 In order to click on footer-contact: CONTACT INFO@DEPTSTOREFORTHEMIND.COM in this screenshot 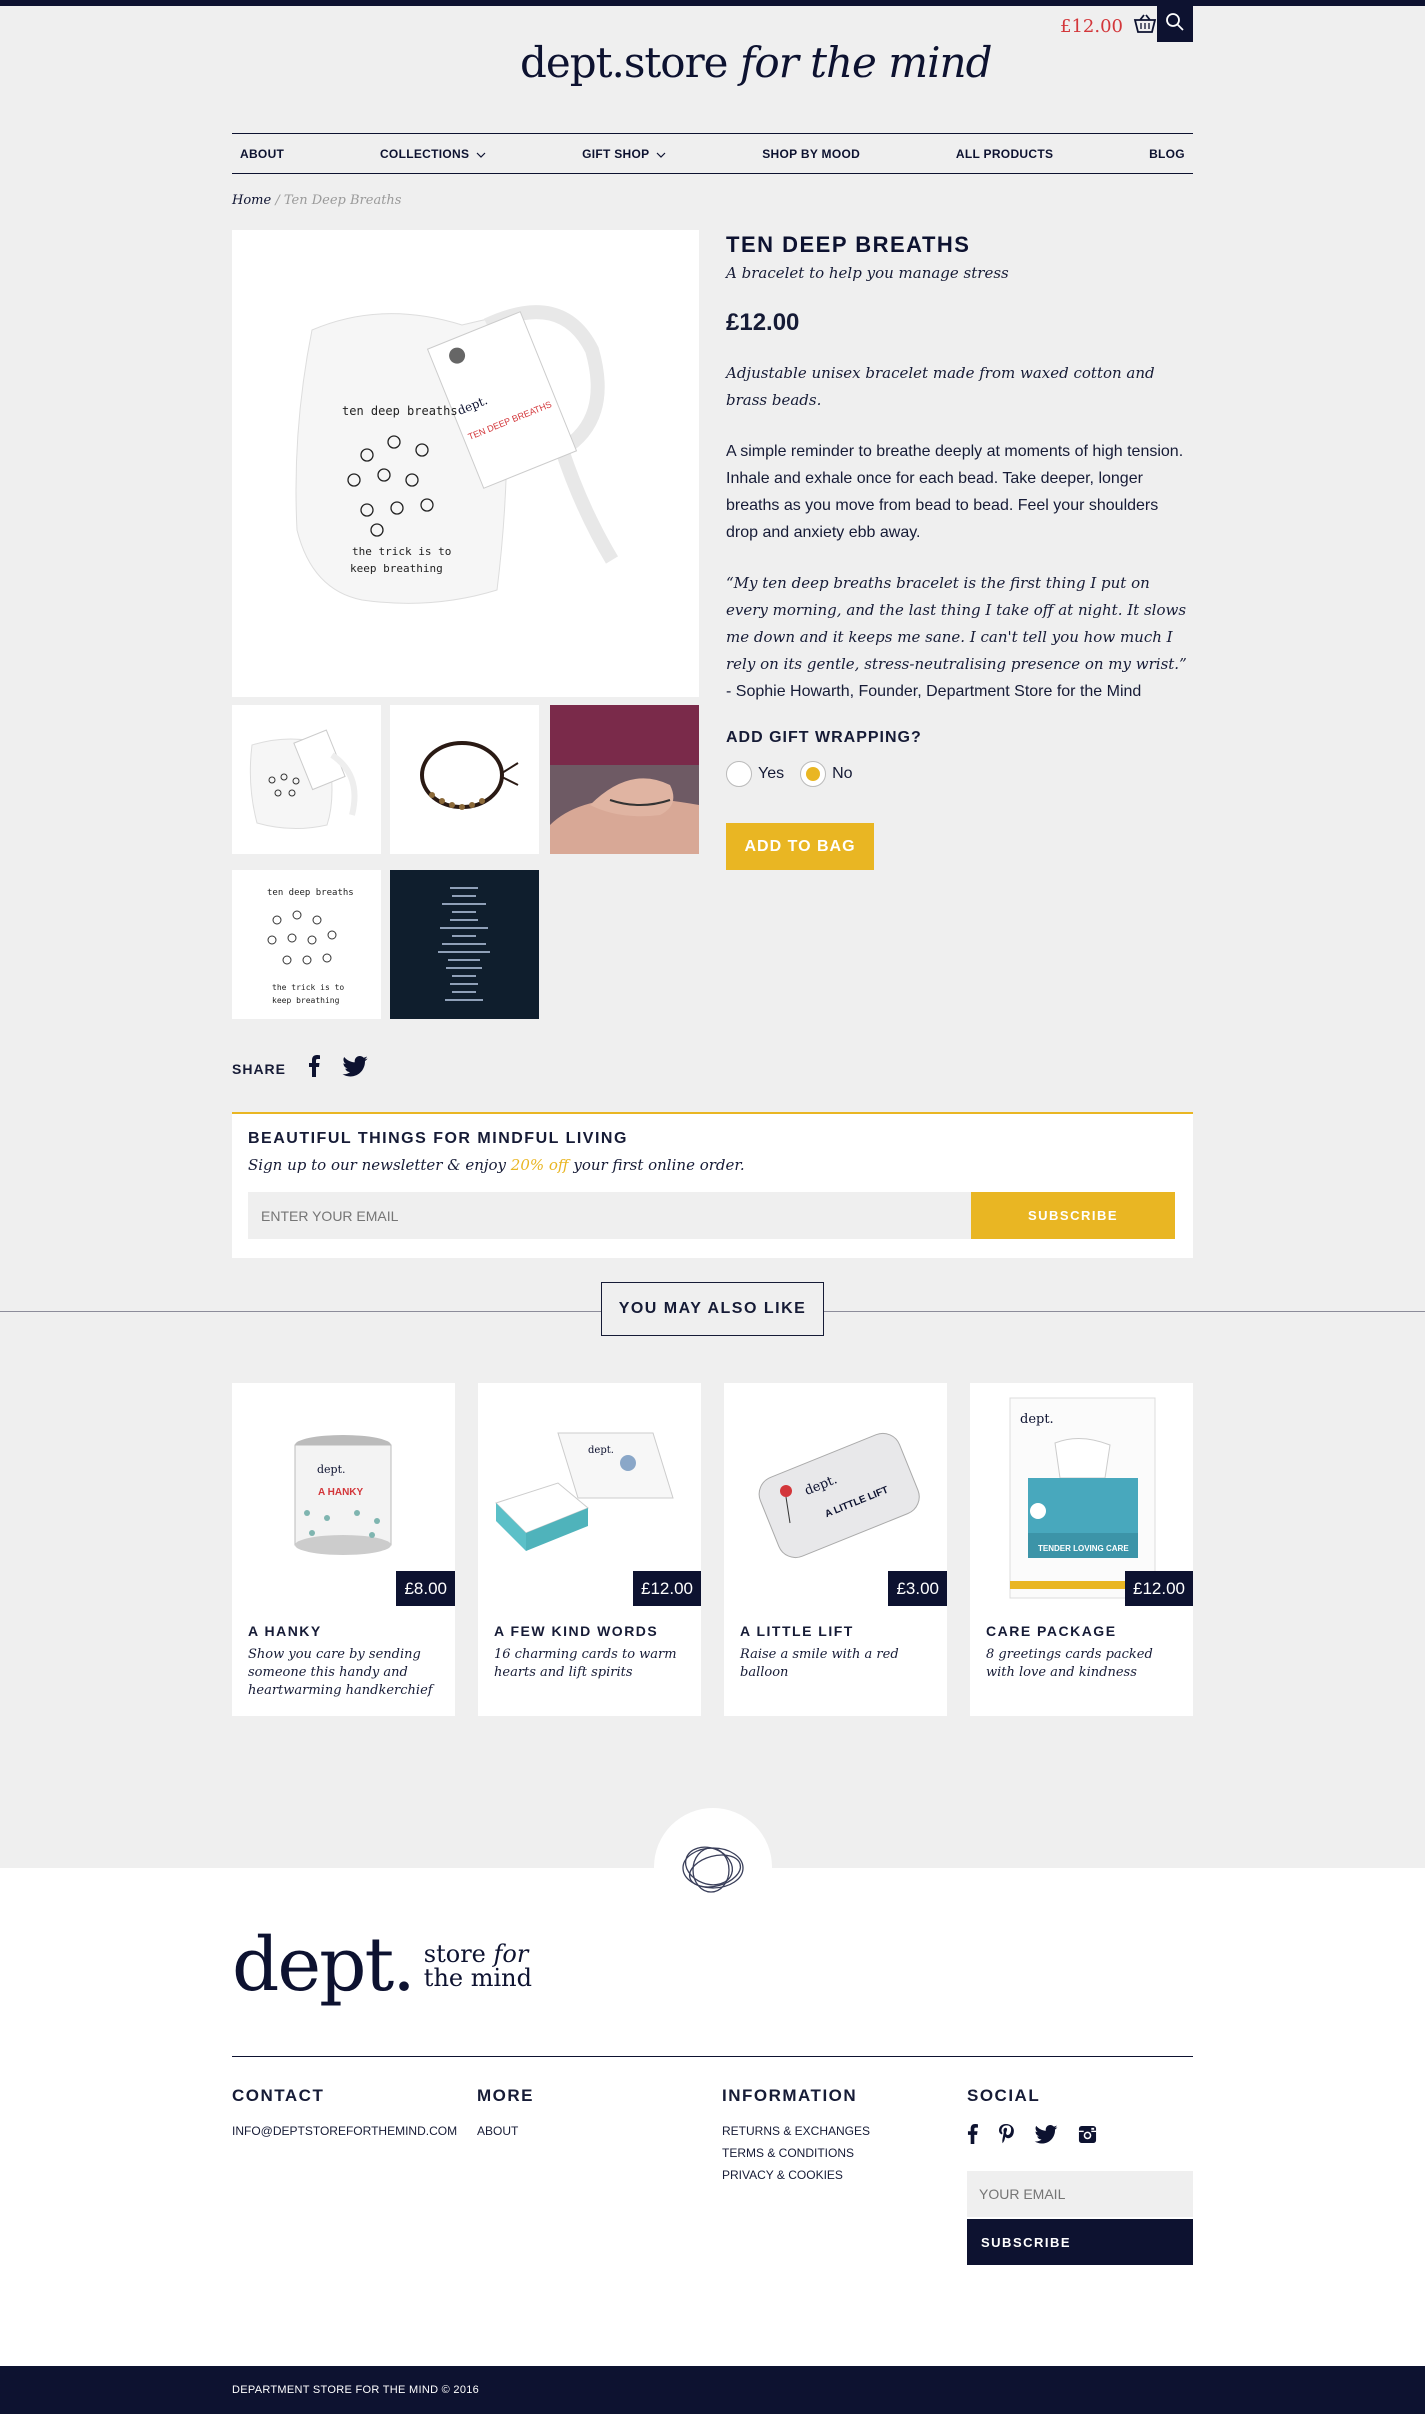, I will do `click(344, 2112)`.